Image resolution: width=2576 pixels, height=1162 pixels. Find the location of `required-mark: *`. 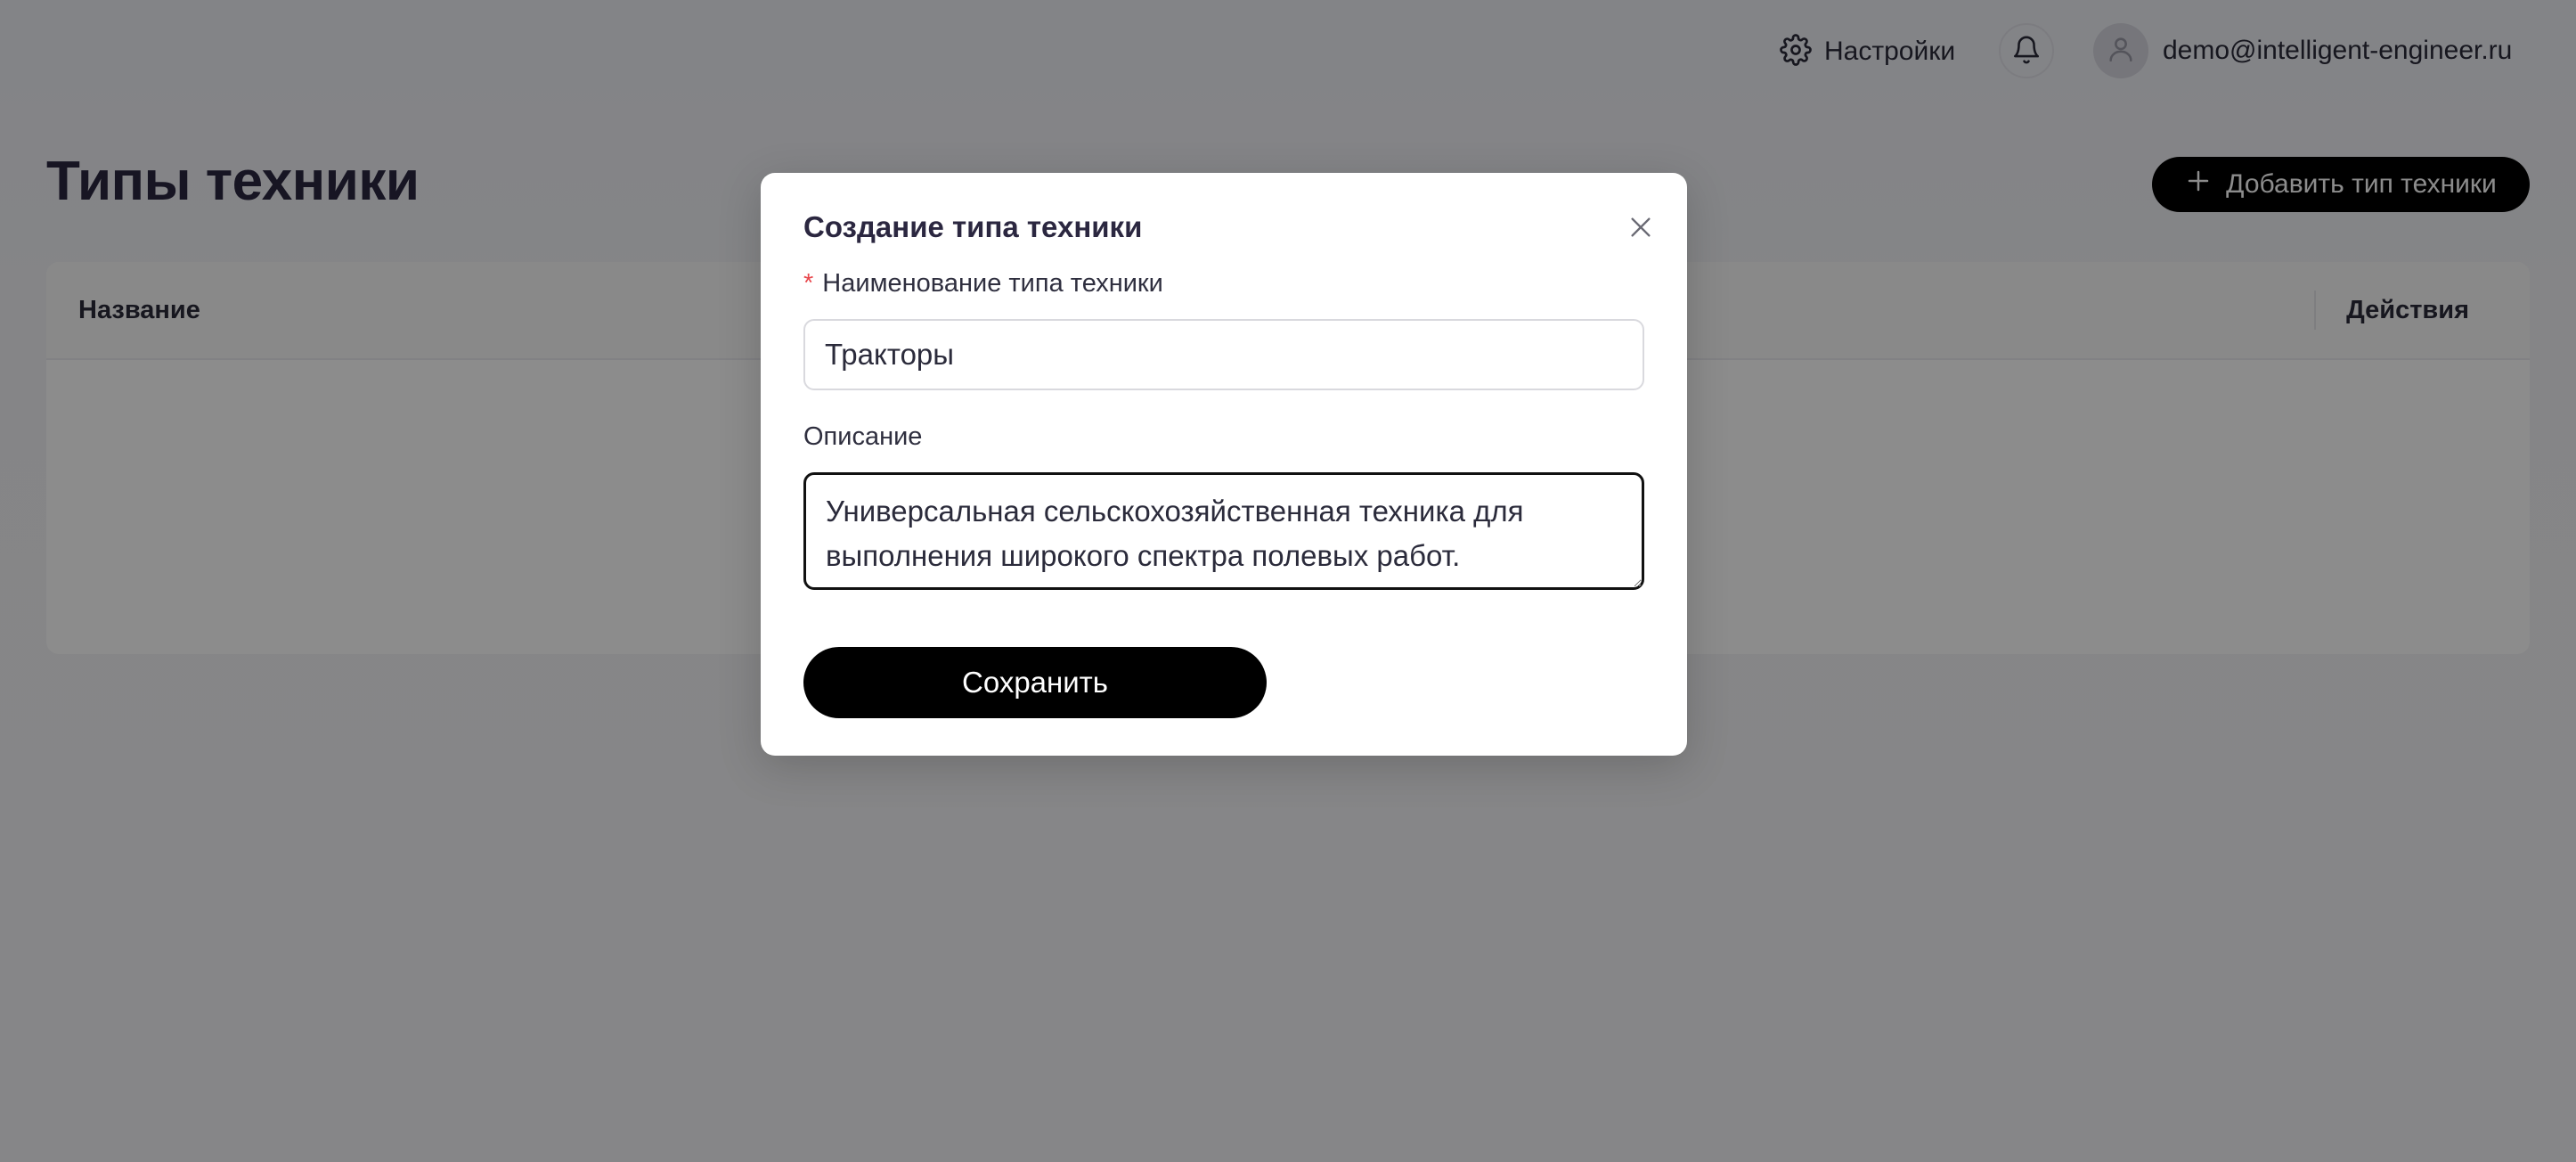

required-mark: * is located at coordinates (809, 283).